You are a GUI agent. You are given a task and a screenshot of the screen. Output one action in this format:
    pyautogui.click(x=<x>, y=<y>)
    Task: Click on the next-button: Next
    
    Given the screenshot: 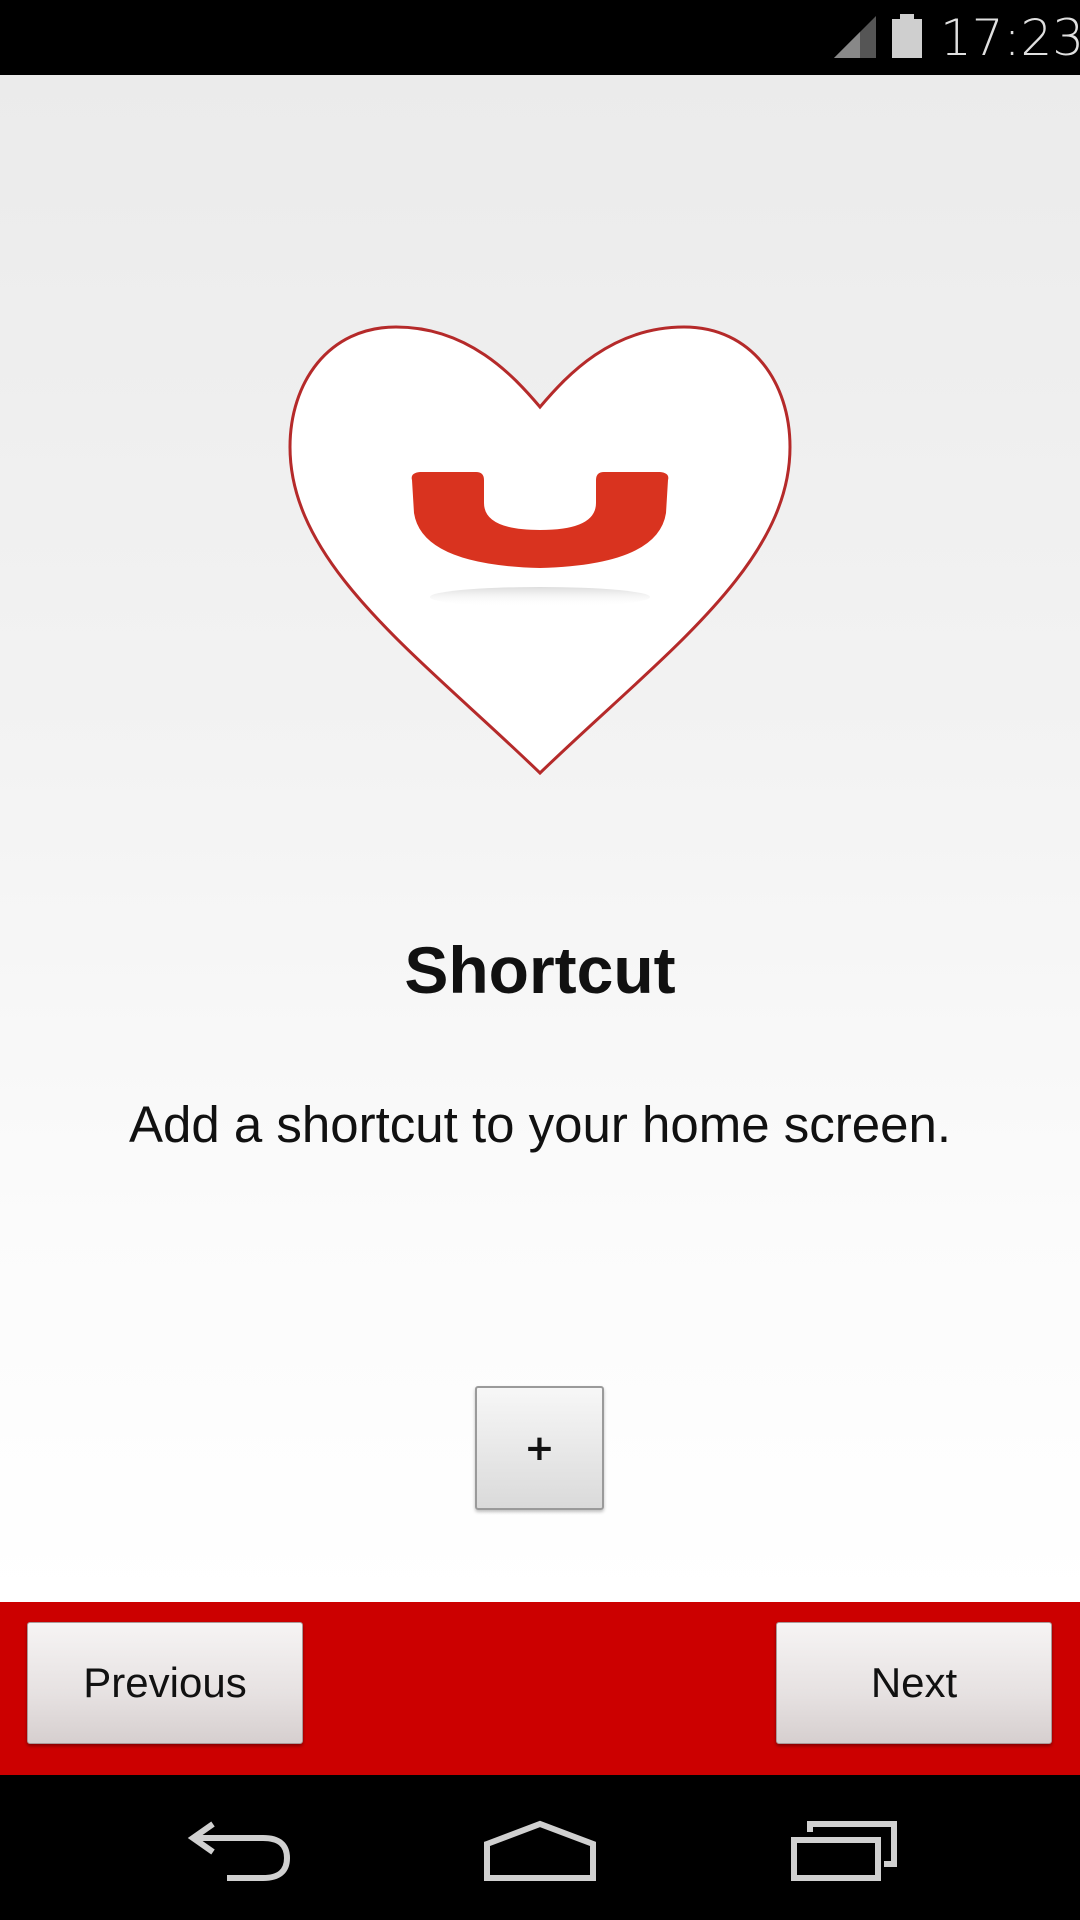 What is the action you would take?
    pyautogui.click(x=914, y=1683)
    